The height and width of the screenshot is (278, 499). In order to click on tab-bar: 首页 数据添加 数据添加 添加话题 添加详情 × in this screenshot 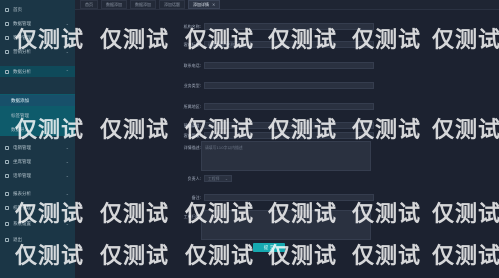, I will do `click(287, 5)`.